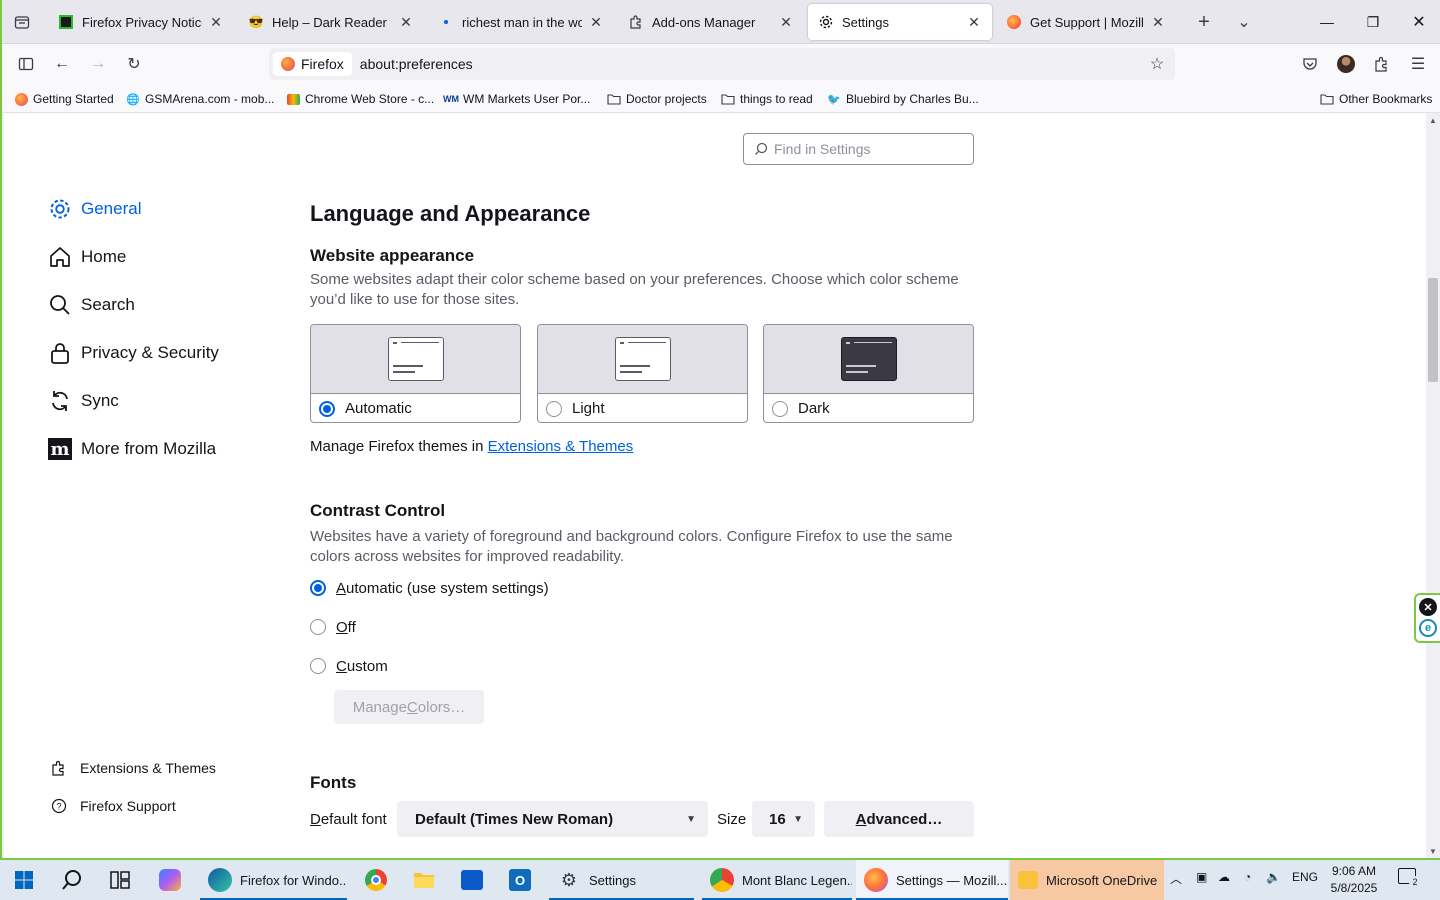 The image size is (1440, 900). I want to click on lock-icon, so click(60, 353).